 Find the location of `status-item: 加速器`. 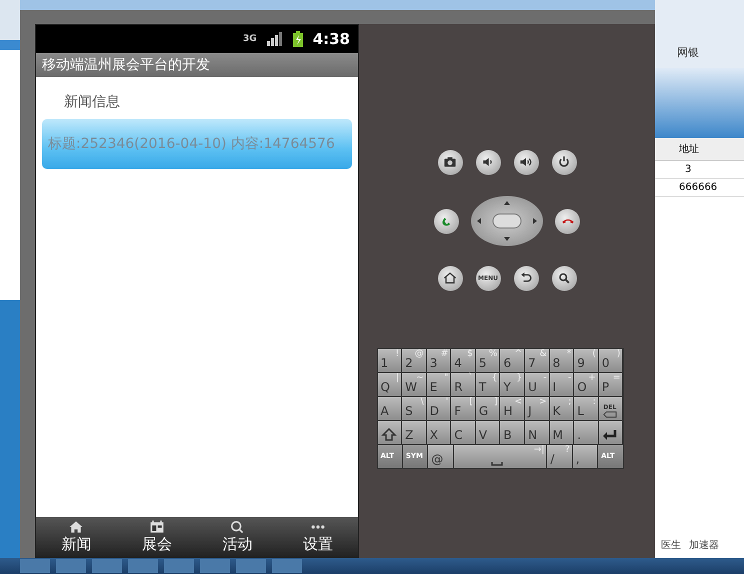

status-item: 加速器 is located at coordinates (704, 545).